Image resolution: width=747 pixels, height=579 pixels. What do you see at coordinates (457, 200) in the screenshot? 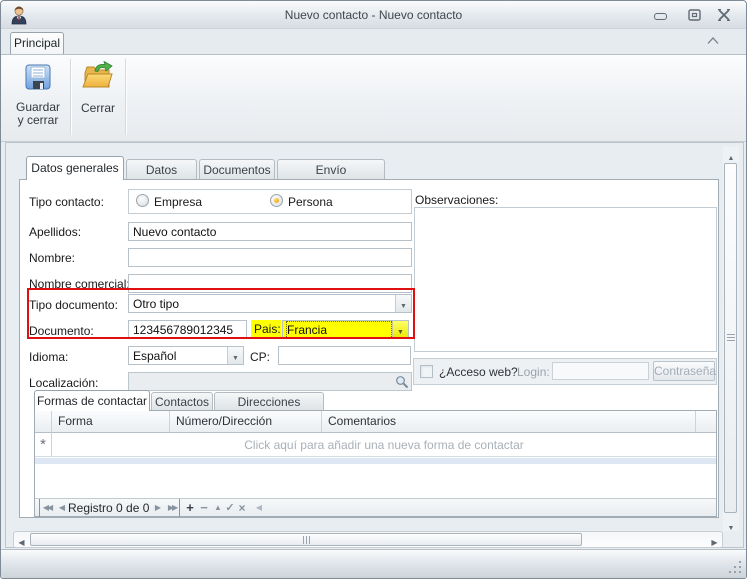
I see `observaciones-label: Observaciones:` at bounding box center [457, 200].